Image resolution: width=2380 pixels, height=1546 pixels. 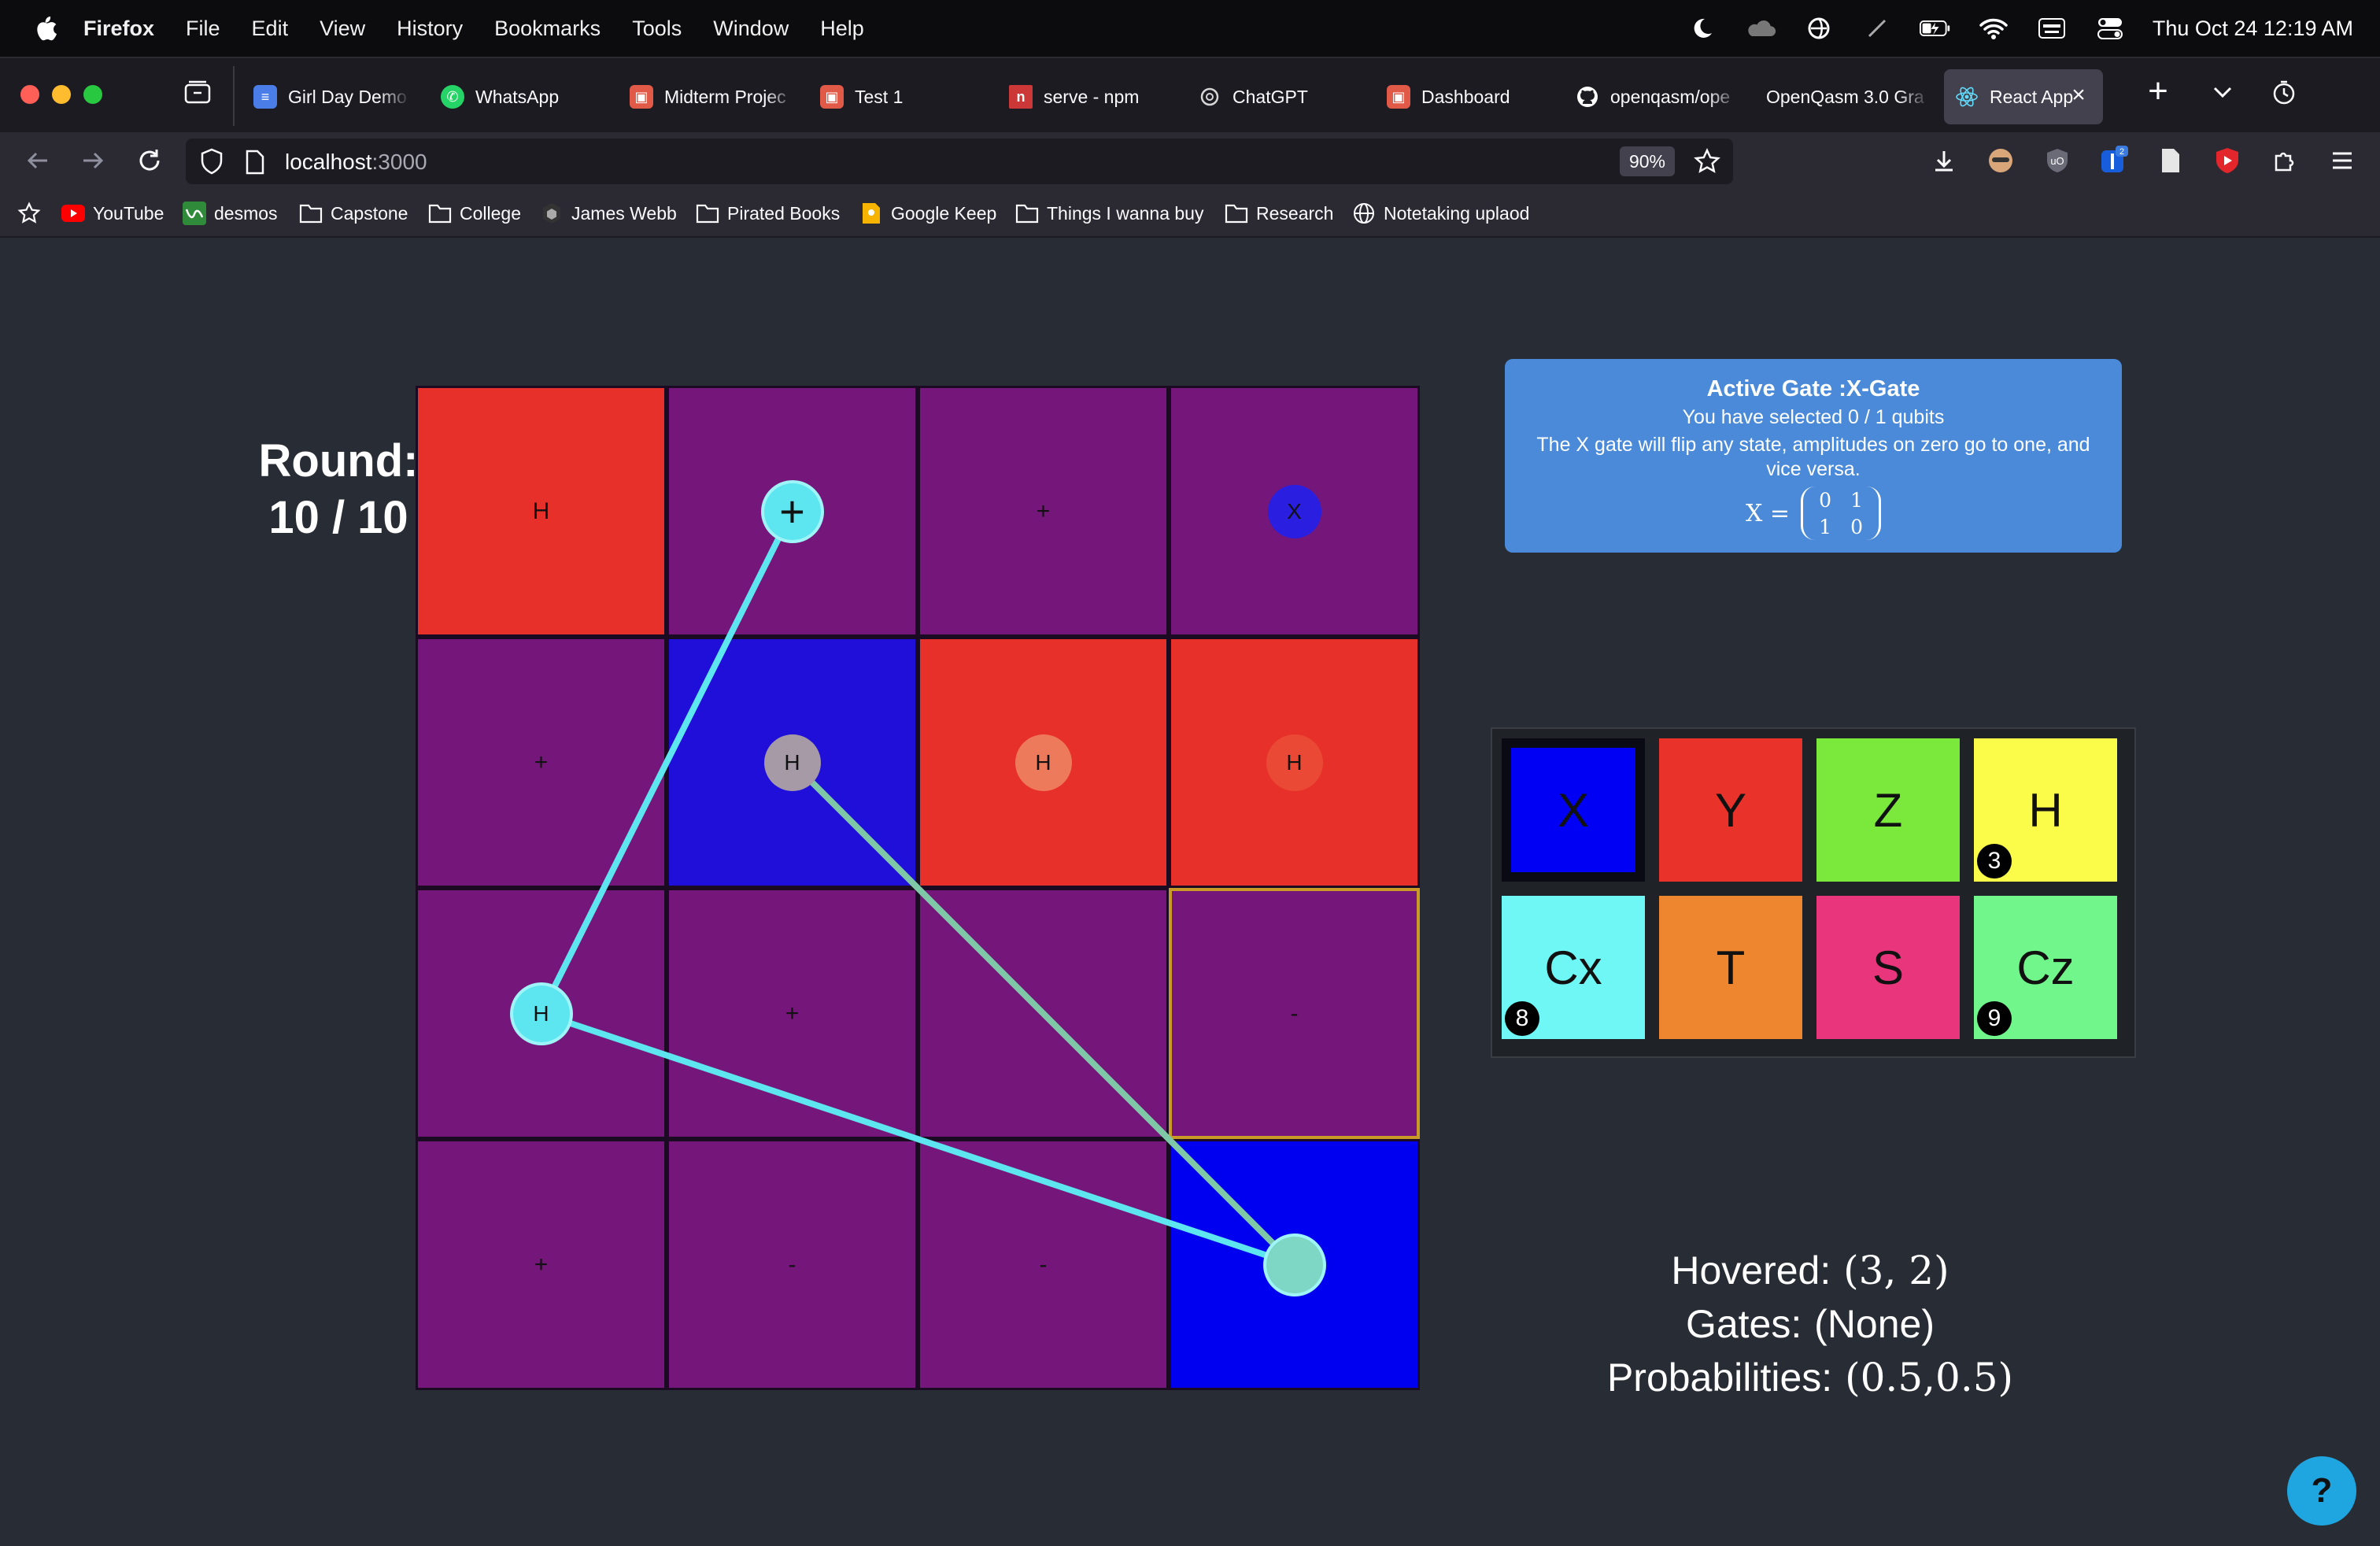 What do you see at coordinates (203, 29) in the screenshot?
I see `menu-file: File` at bounding box center [203, 29].